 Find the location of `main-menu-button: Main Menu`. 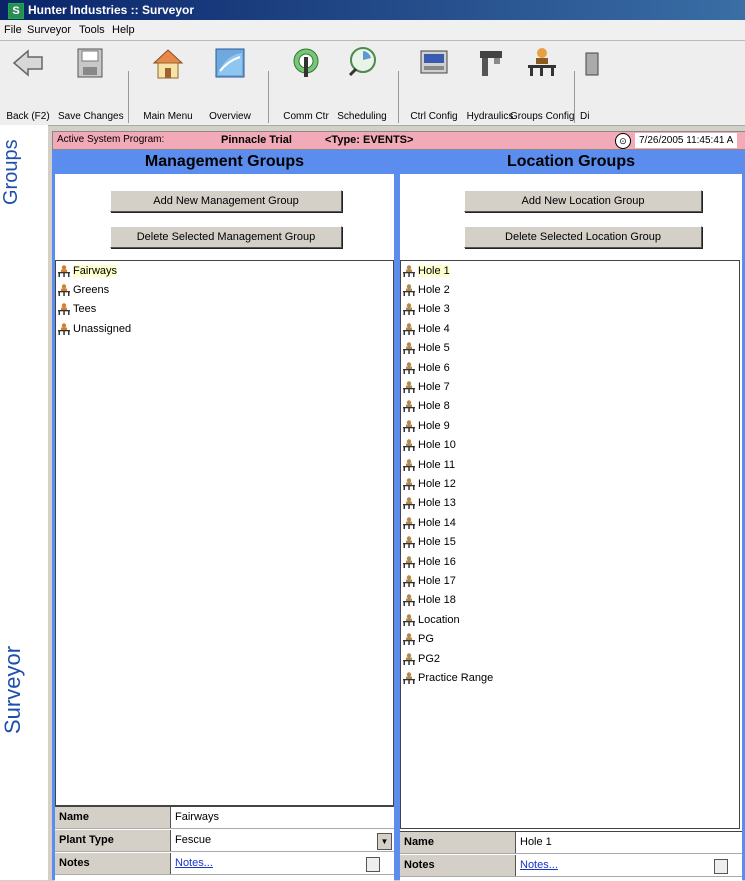

main-menu-button: Main Menu is located at coordinates (168, 85).